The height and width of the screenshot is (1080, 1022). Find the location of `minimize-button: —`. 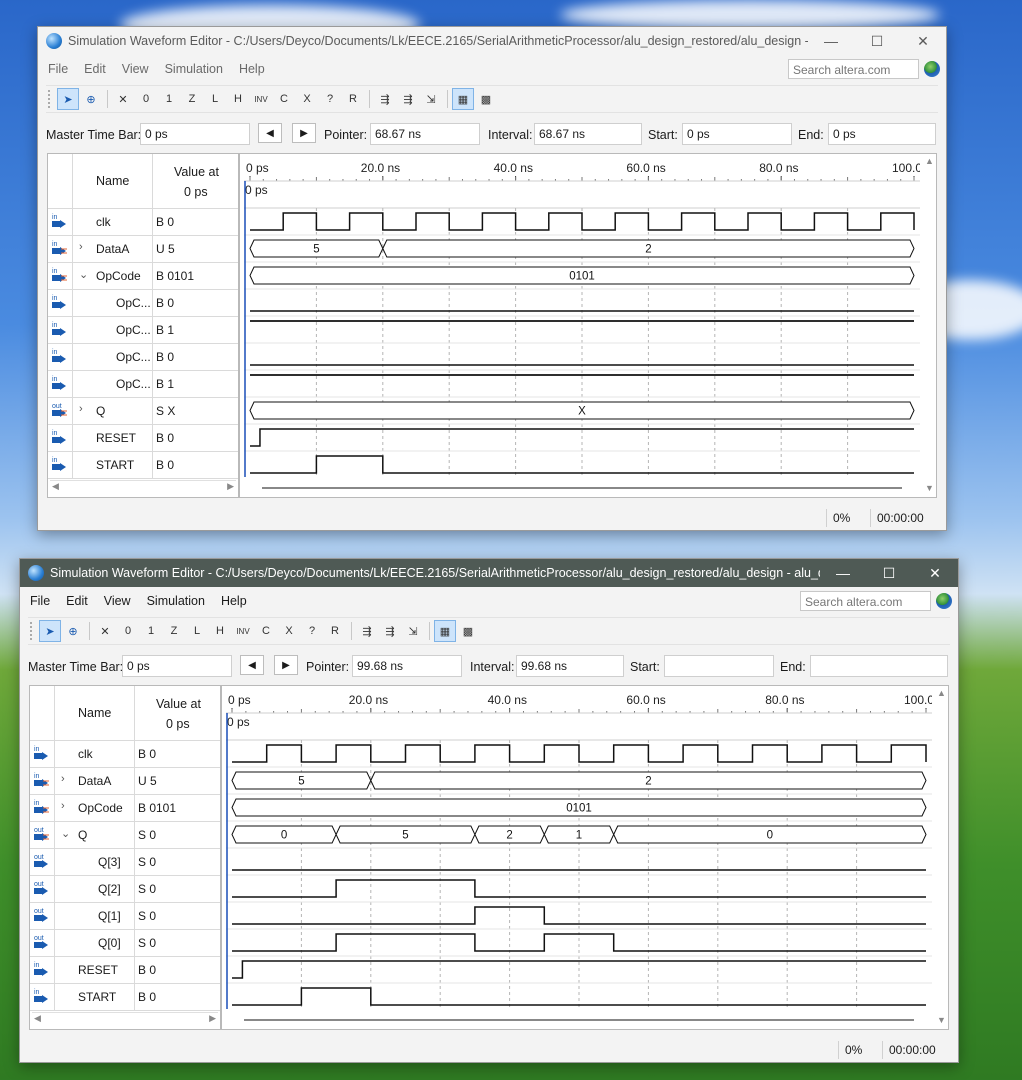

minimize-button: — is located at coordinates (843, 573).